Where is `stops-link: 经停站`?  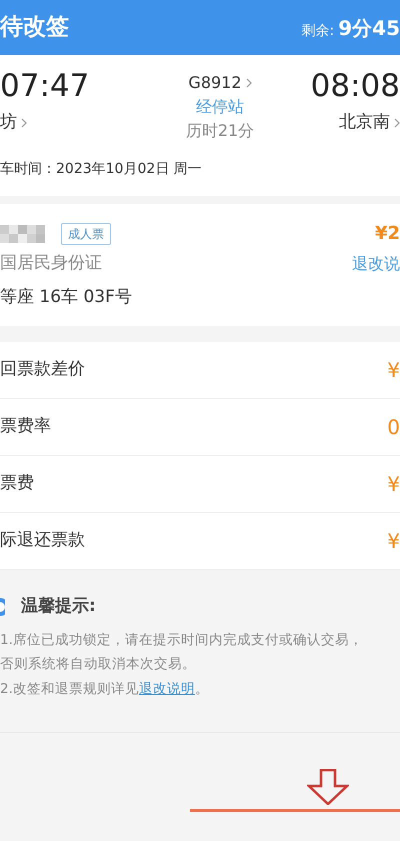
stops-link: 经停站 is located at coordinates (220, 107).